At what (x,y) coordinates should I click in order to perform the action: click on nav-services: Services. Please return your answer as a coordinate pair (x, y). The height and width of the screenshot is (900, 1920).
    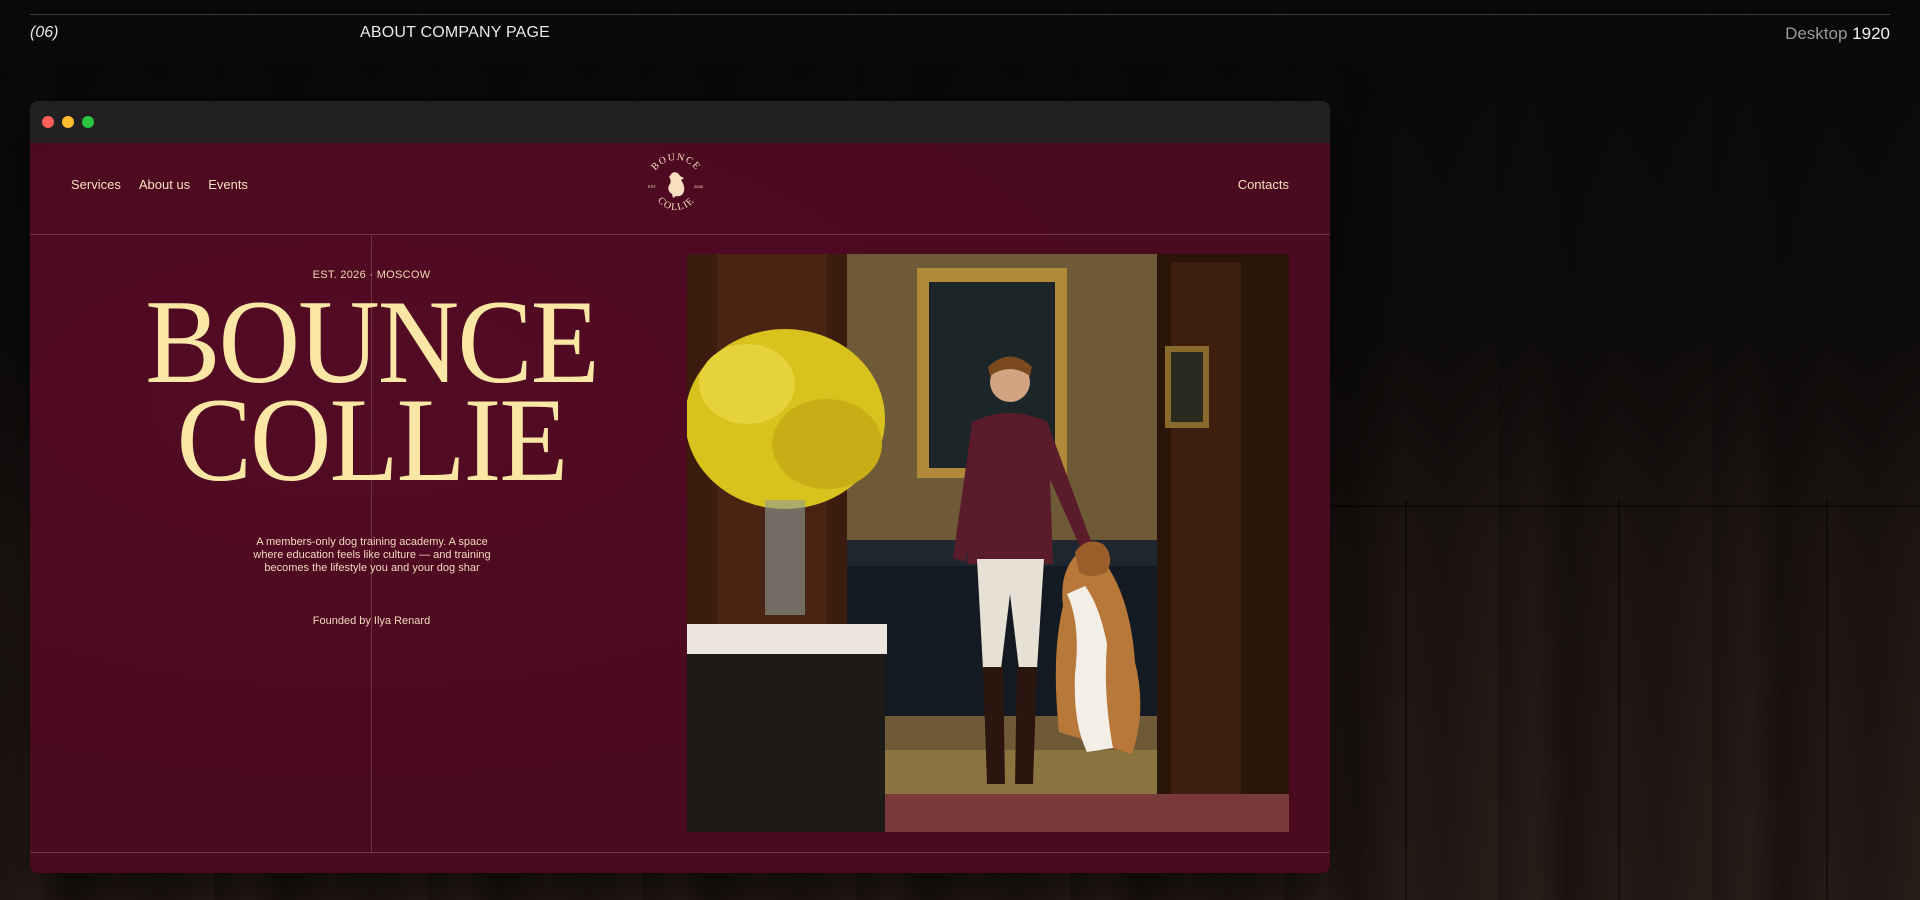
    Looking at the image, I should click on (96, 184).